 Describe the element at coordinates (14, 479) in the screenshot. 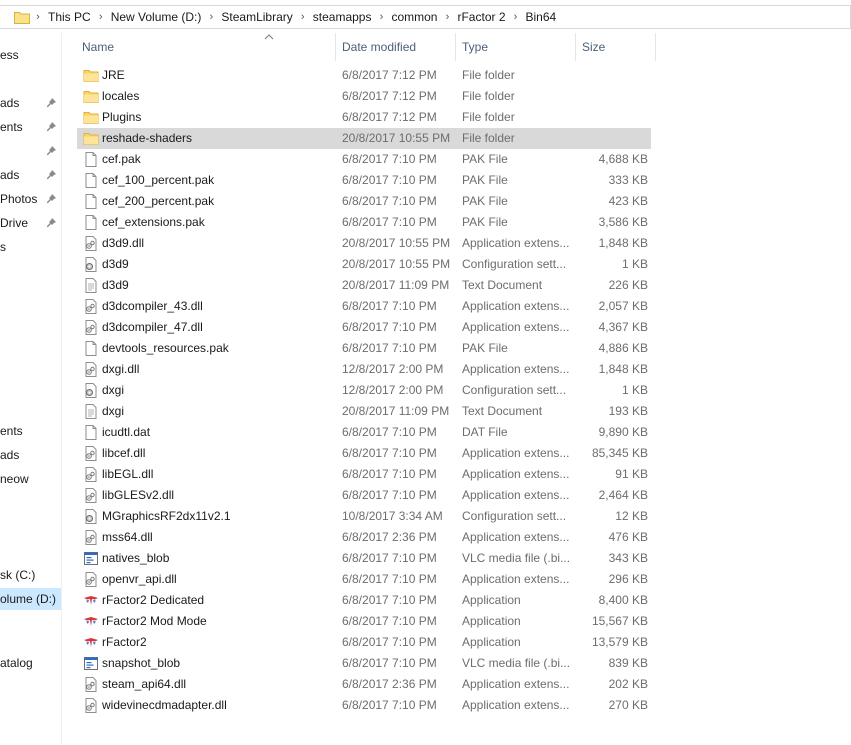

I see `nav-item-label: neow` at that location.